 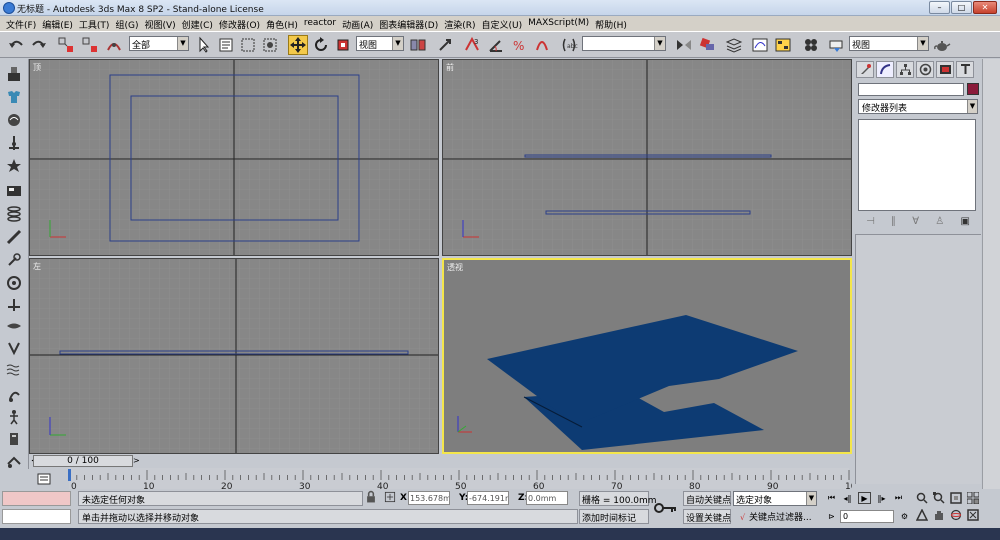 I want to click on object-name-field, so click(x=911, y=89).